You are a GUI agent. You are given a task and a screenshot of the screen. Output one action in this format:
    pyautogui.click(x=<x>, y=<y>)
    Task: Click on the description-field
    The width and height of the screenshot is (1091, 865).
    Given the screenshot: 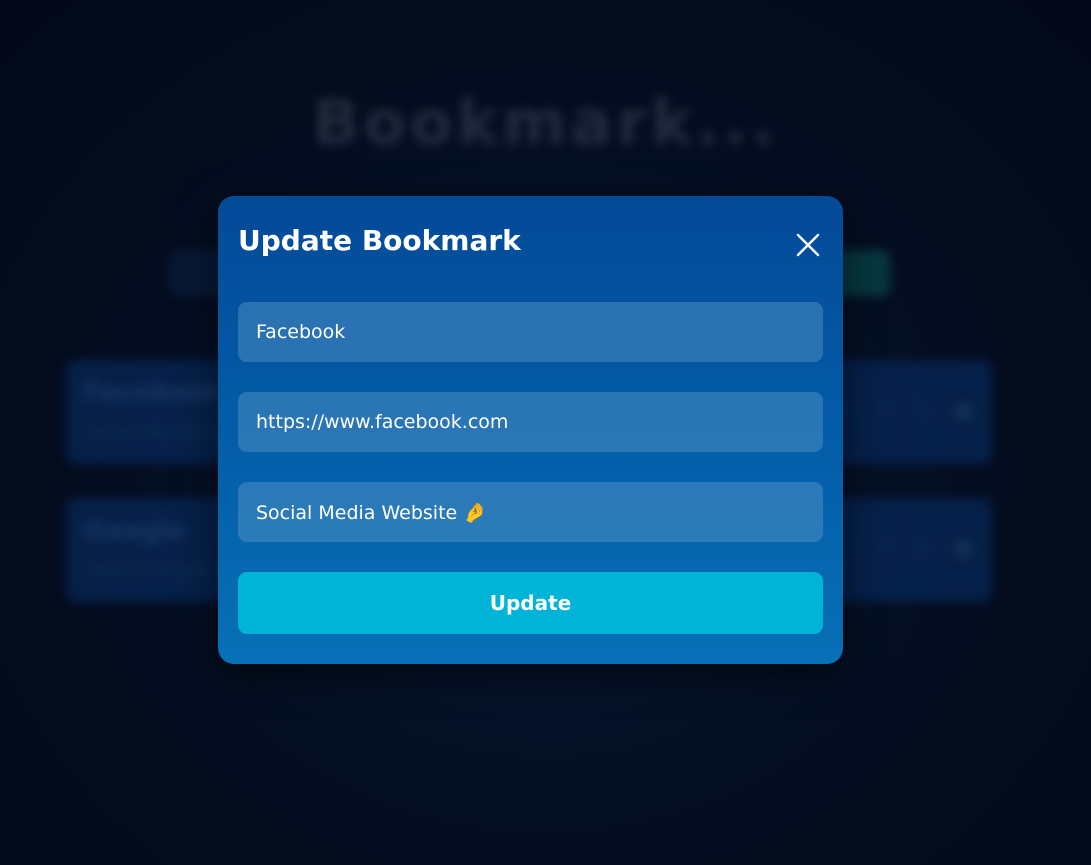 What is the action you would take?
    pyautogui.click(x=530, y=512)
    